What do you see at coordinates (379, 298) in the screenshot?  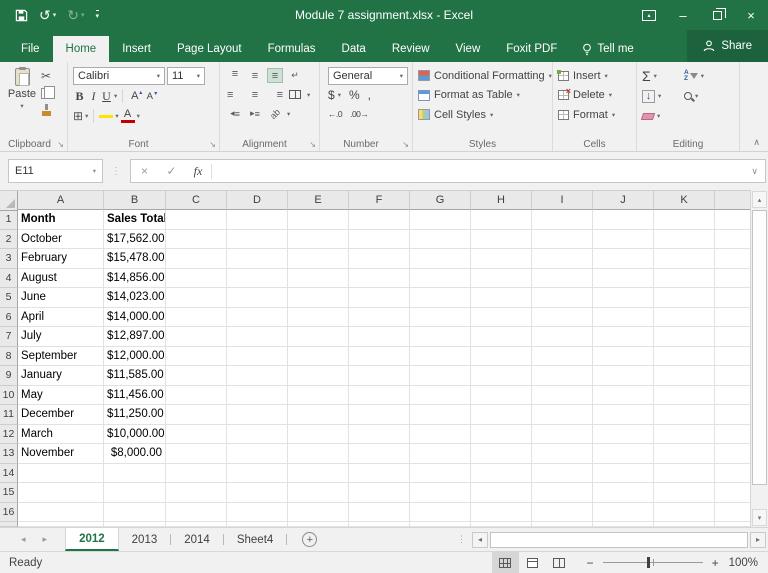 I see `cell-F5` at bounding box center [379, 298].